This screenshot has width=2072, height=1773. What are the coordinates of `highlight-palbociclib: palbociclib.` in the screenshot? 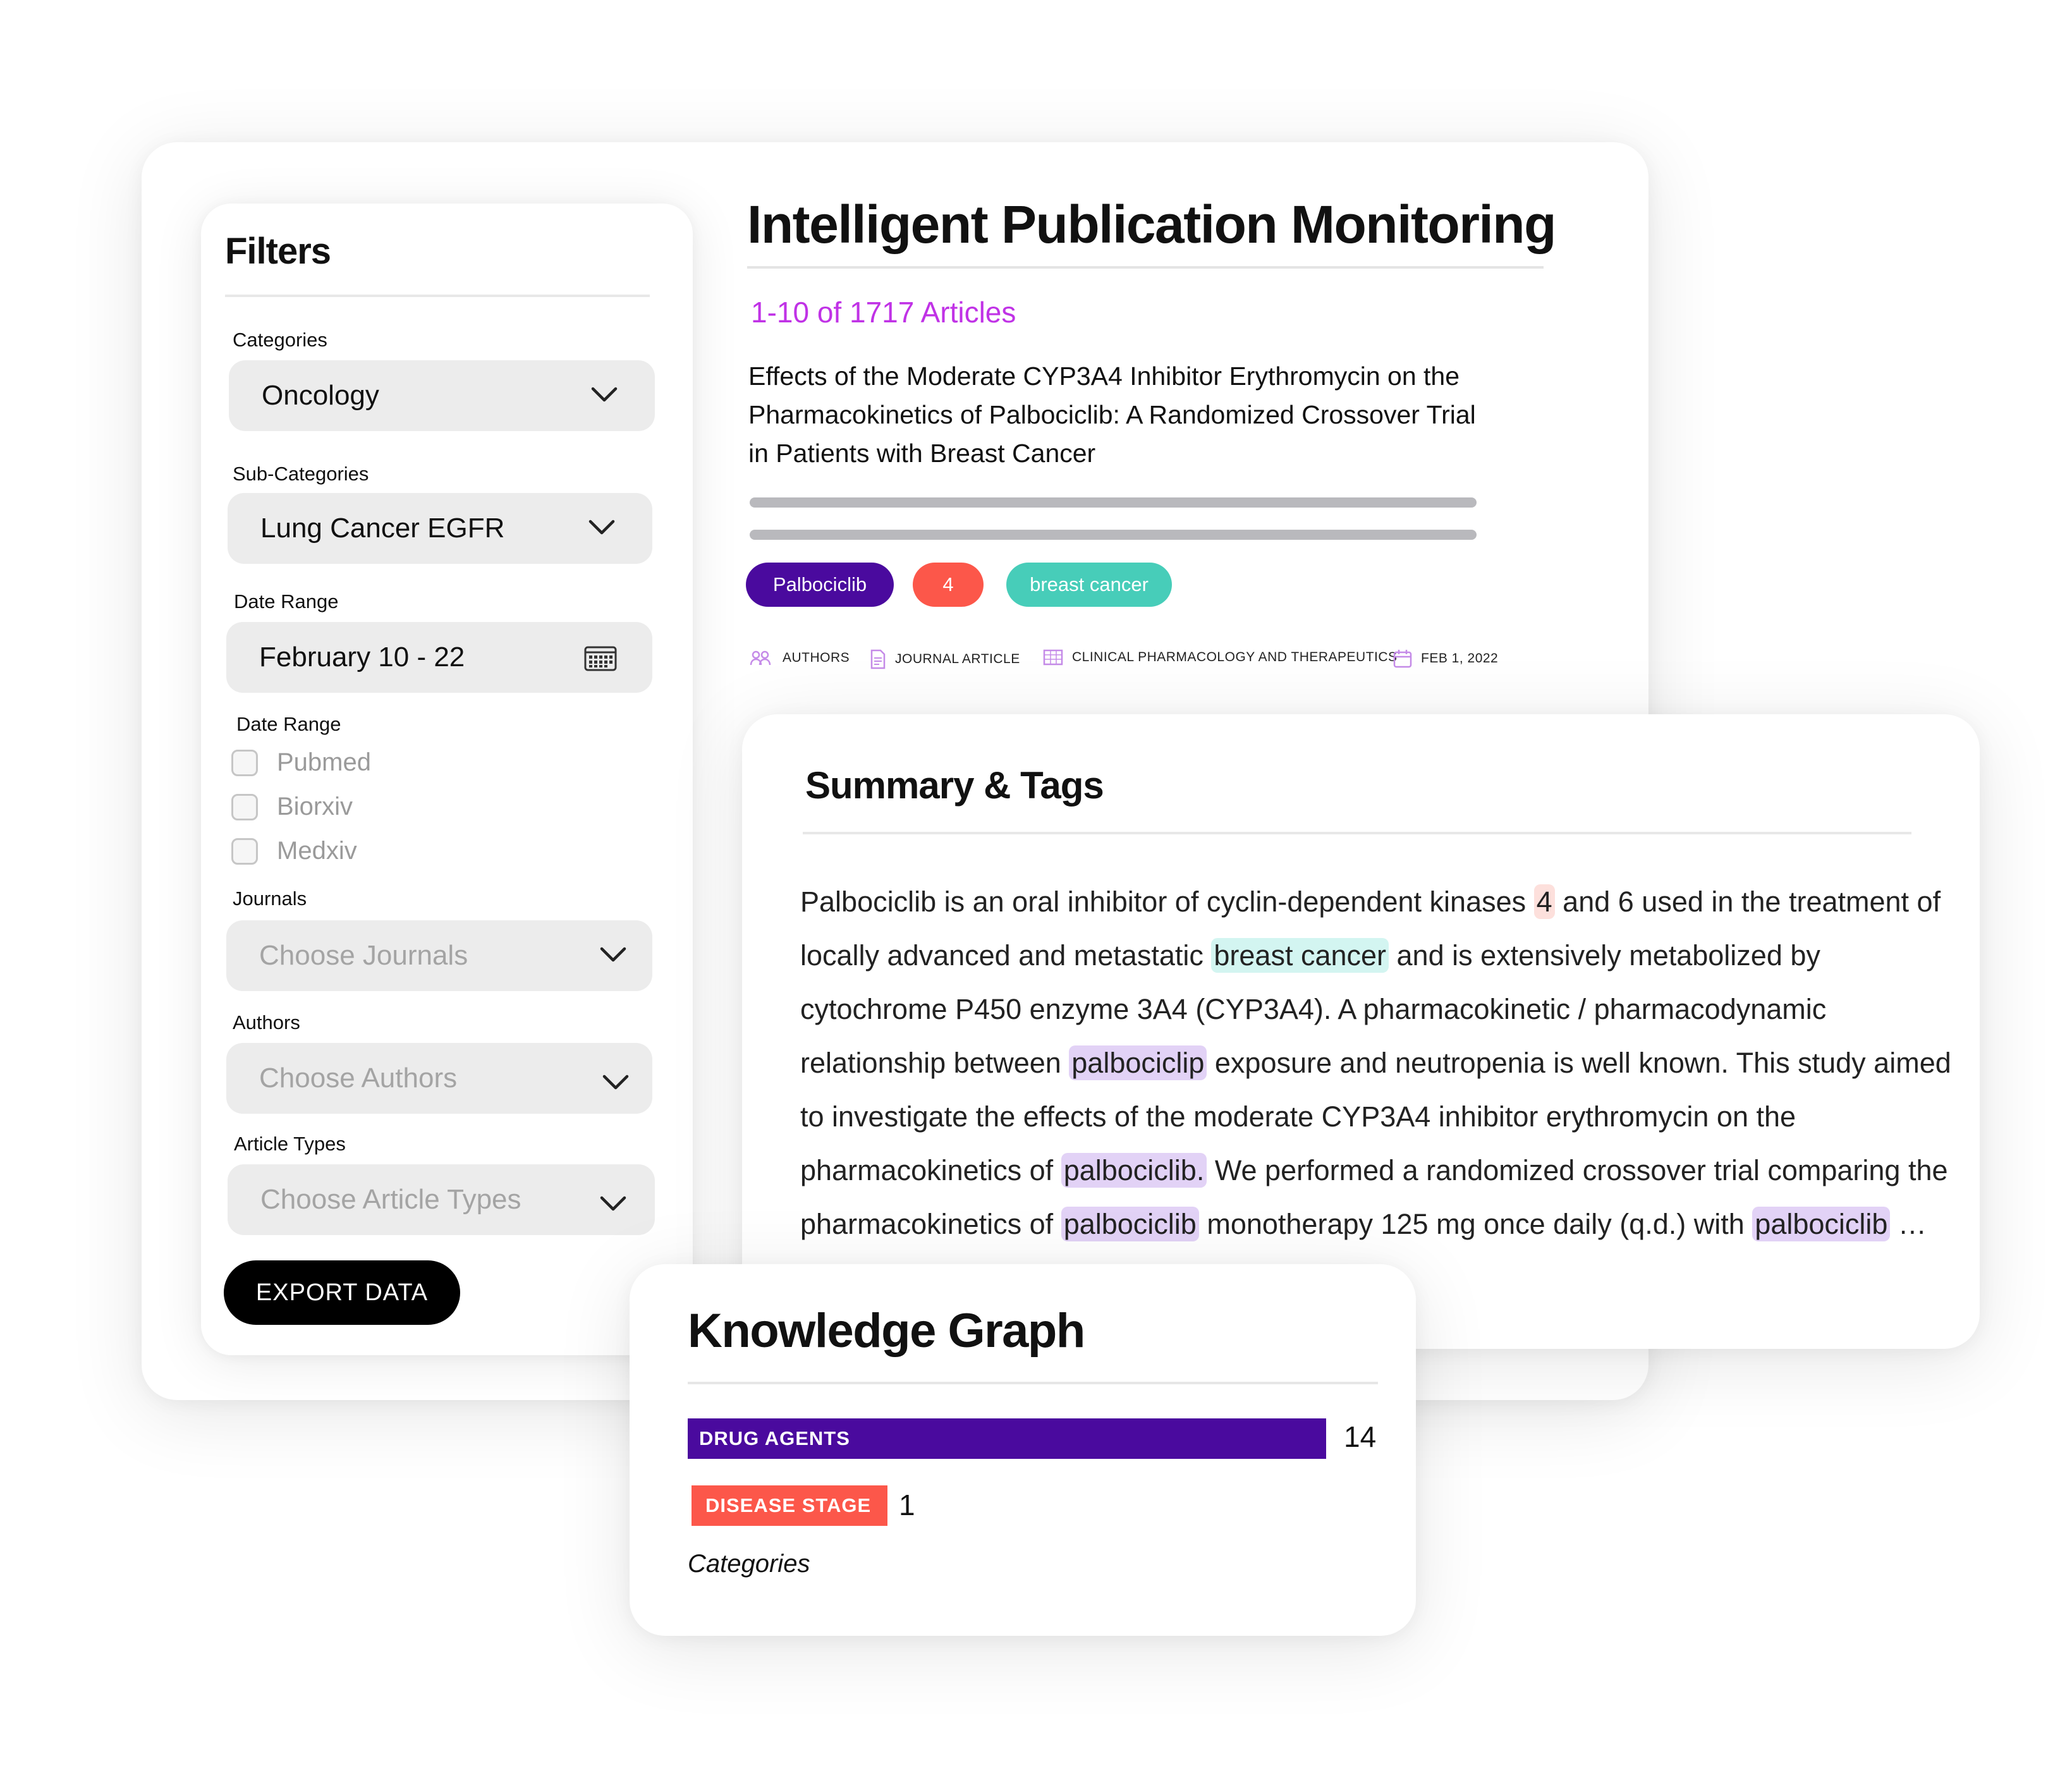 It's located at (1134, 1170).